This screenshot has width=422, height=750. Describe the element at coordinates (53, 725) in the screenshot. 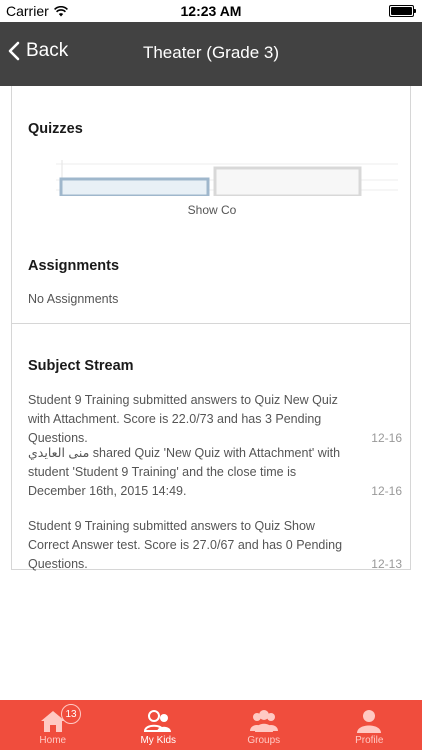

I see `tab-home: 13 Home` at that location.